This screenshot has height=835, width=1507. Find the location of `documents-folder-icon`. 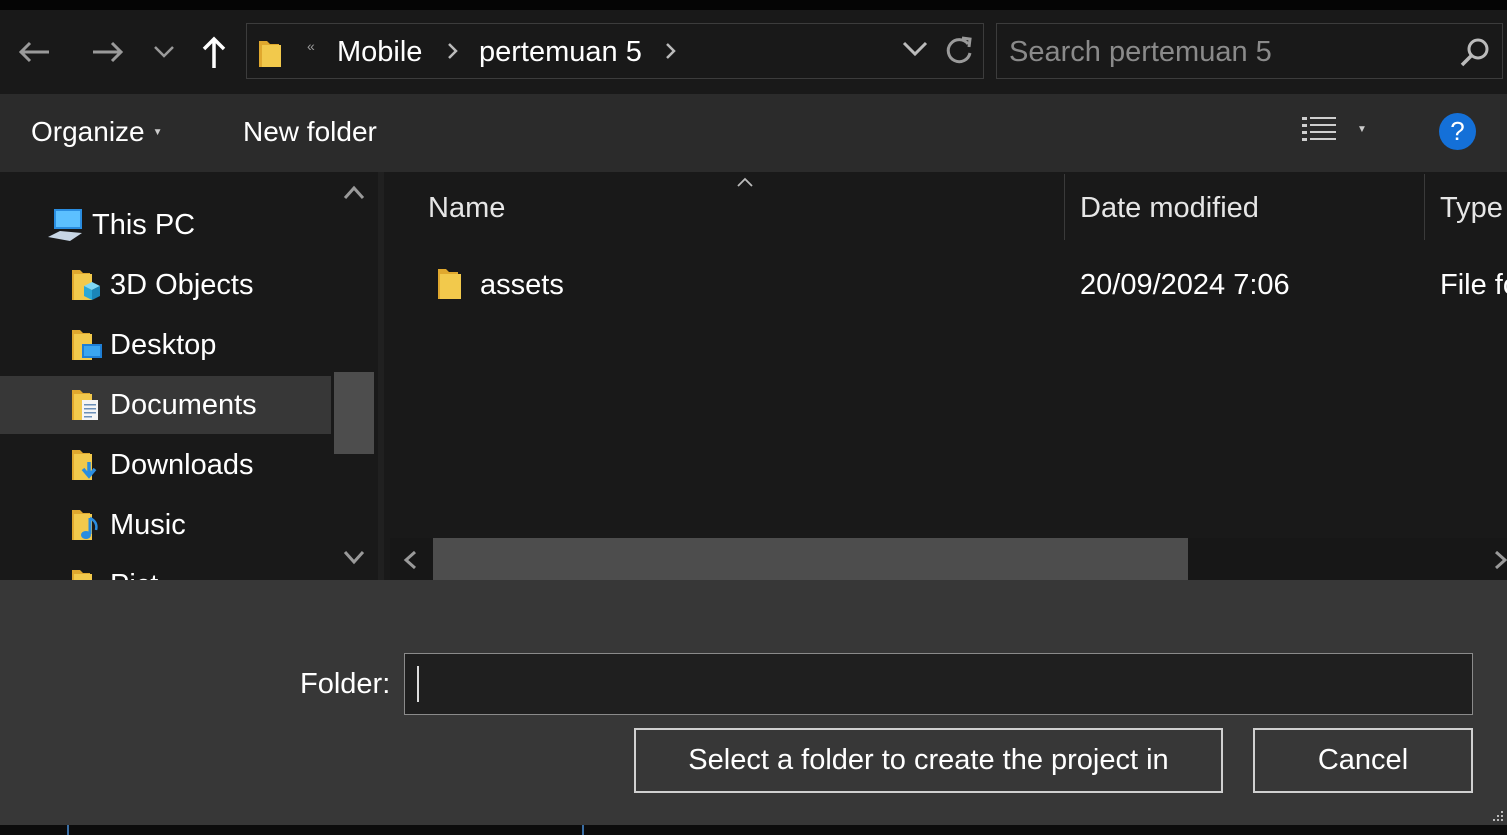

documents-folder-icon is located at coordinates (85, 405).